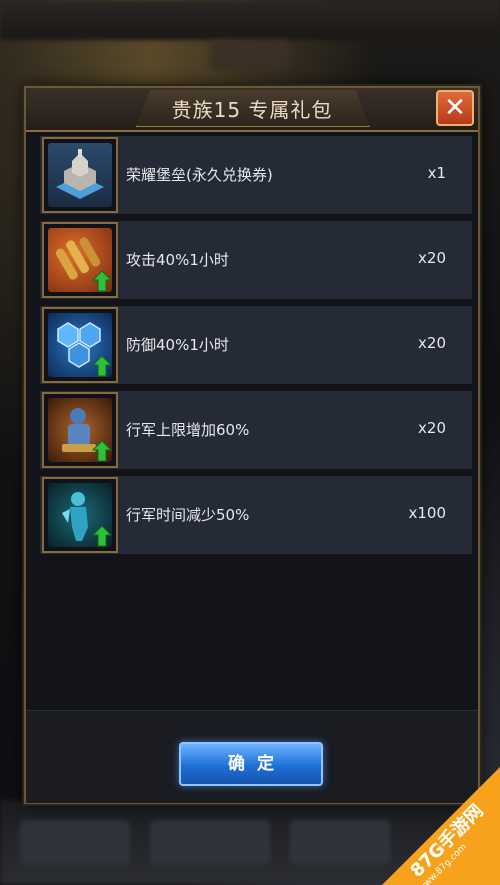 This screenshot has height=885, width=500. What do you see at coordinates (177, 260) in the screenshot?
I see `reward-name: 攻击40%1小时` at bounding box center [177, 260].